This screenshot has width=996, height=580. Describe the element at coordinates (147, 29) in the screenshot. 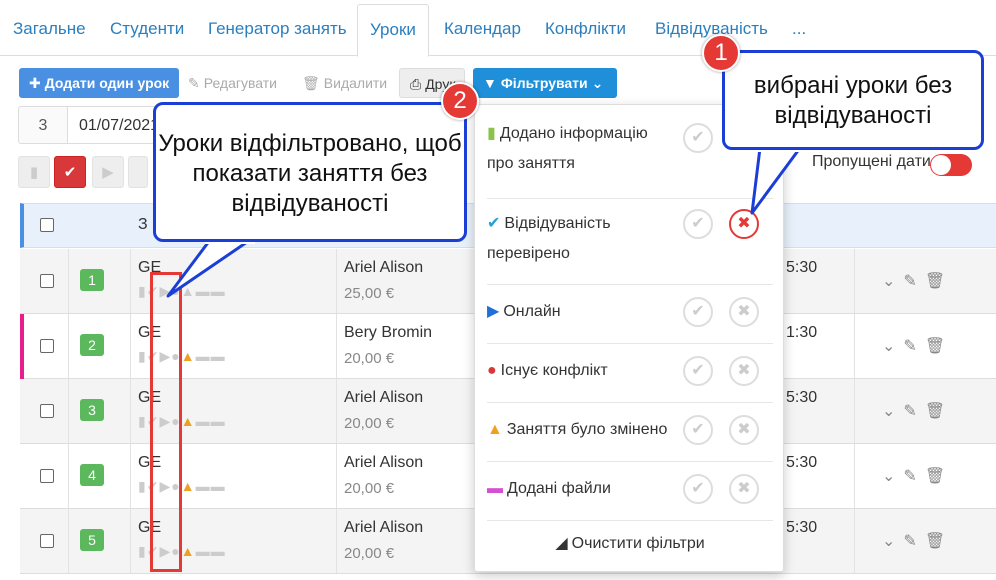

I see `tab-students: Студенти` at that location.